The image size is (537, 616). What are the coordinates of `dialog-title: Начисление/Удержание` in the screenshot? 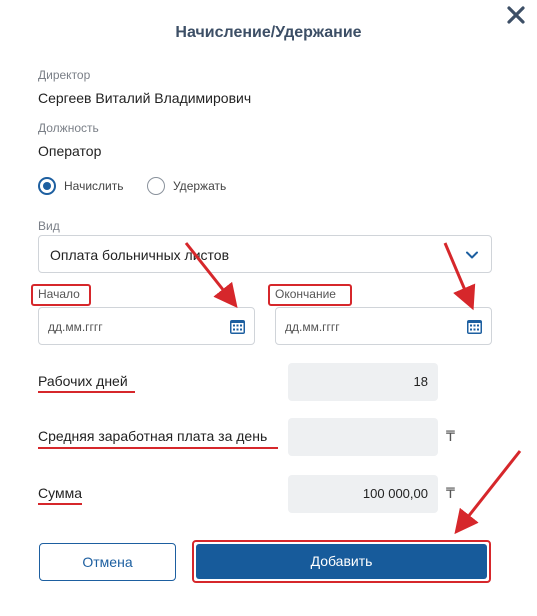 It's located at (268, 32).